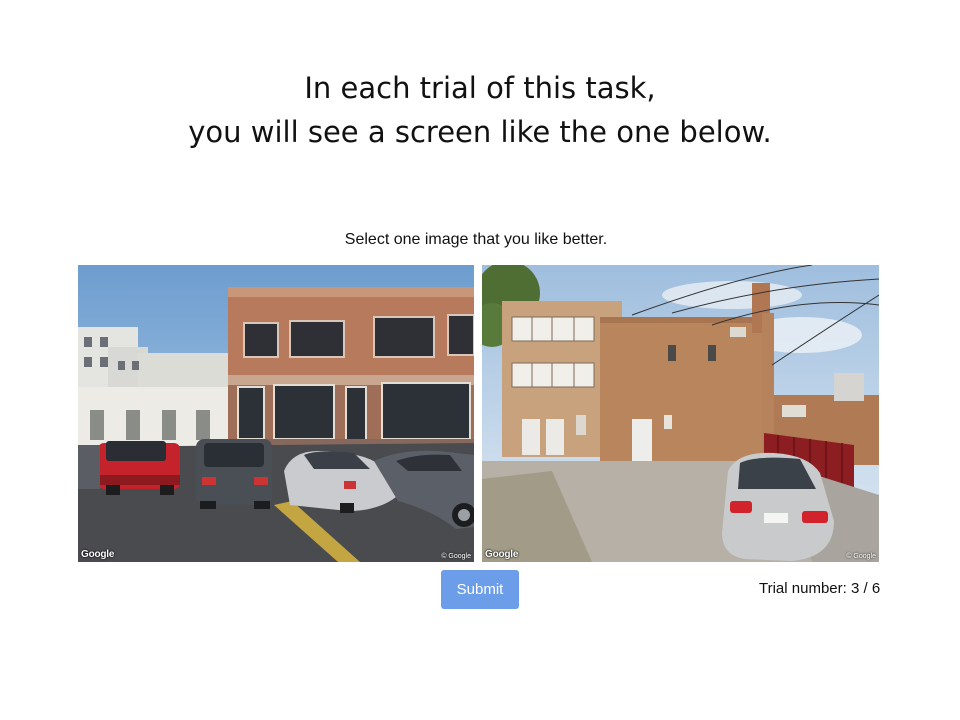 Image resolution: width=960 pixels, height=720 pixels. What do you see at coordinates (476, 239) in the screenshot?
I see `selection-prompt: Select one image that you like better.` at bounding box center [476, 239].